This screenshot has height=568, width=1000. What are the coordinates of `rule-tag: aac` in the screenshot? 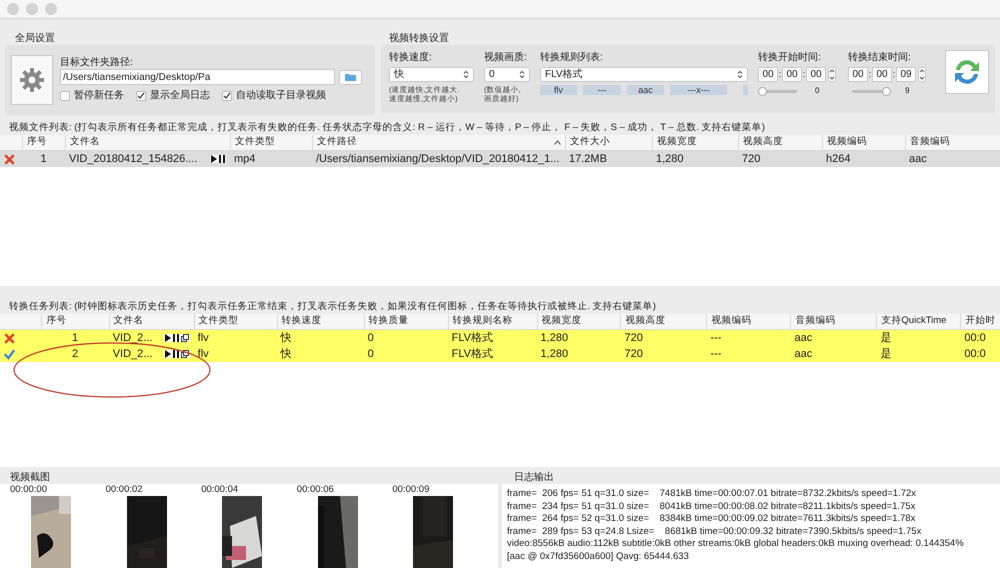 It's located at (645, 90).